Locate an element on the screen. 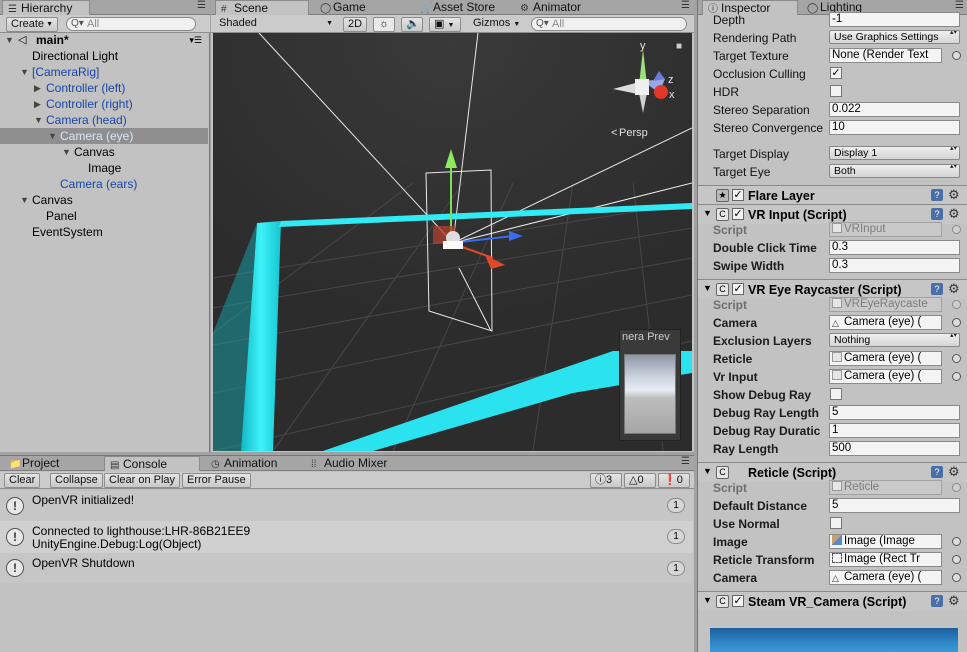 The image size is (967, 652). hierarchy-item: ▼ [CameraRig] is located at coordinates (104, 72).